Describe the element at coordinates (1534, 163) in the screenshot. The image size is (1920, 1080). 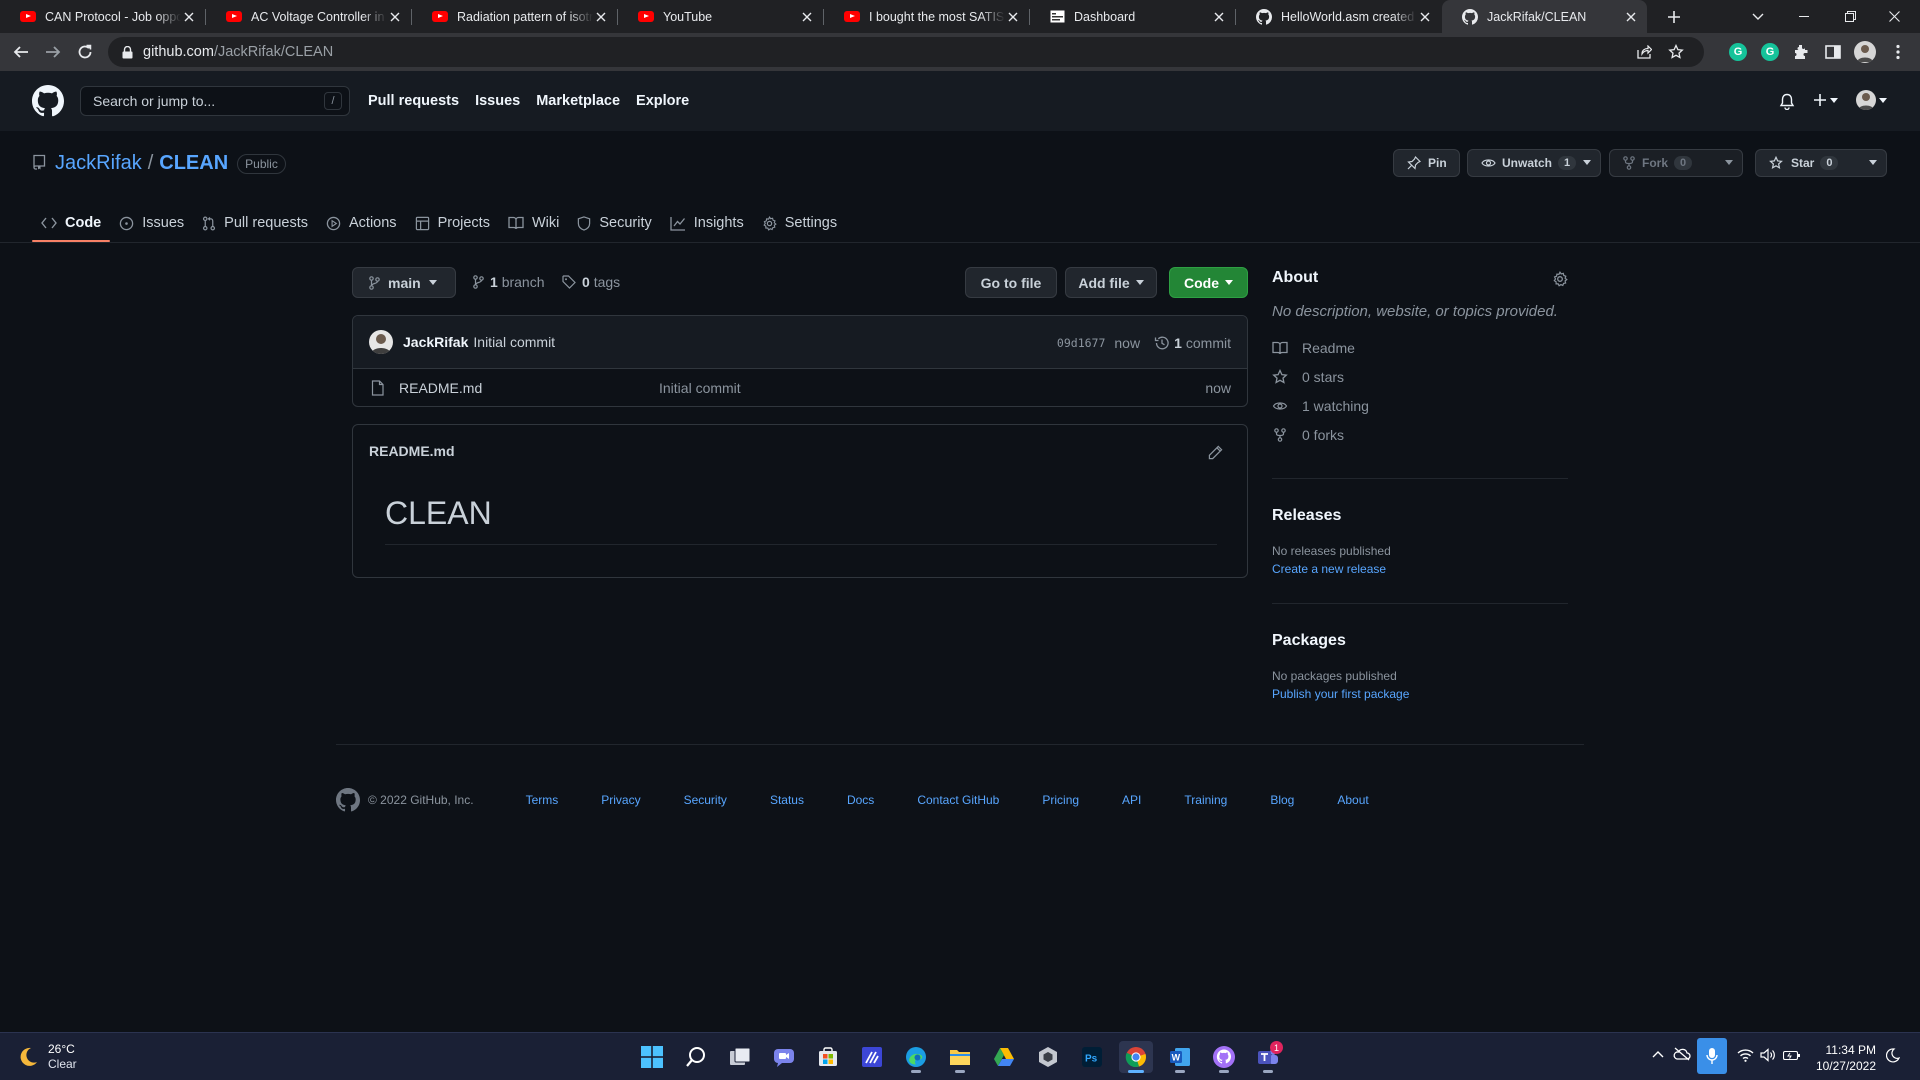
I see `unwatch-button: Unwatch 1` at that location.